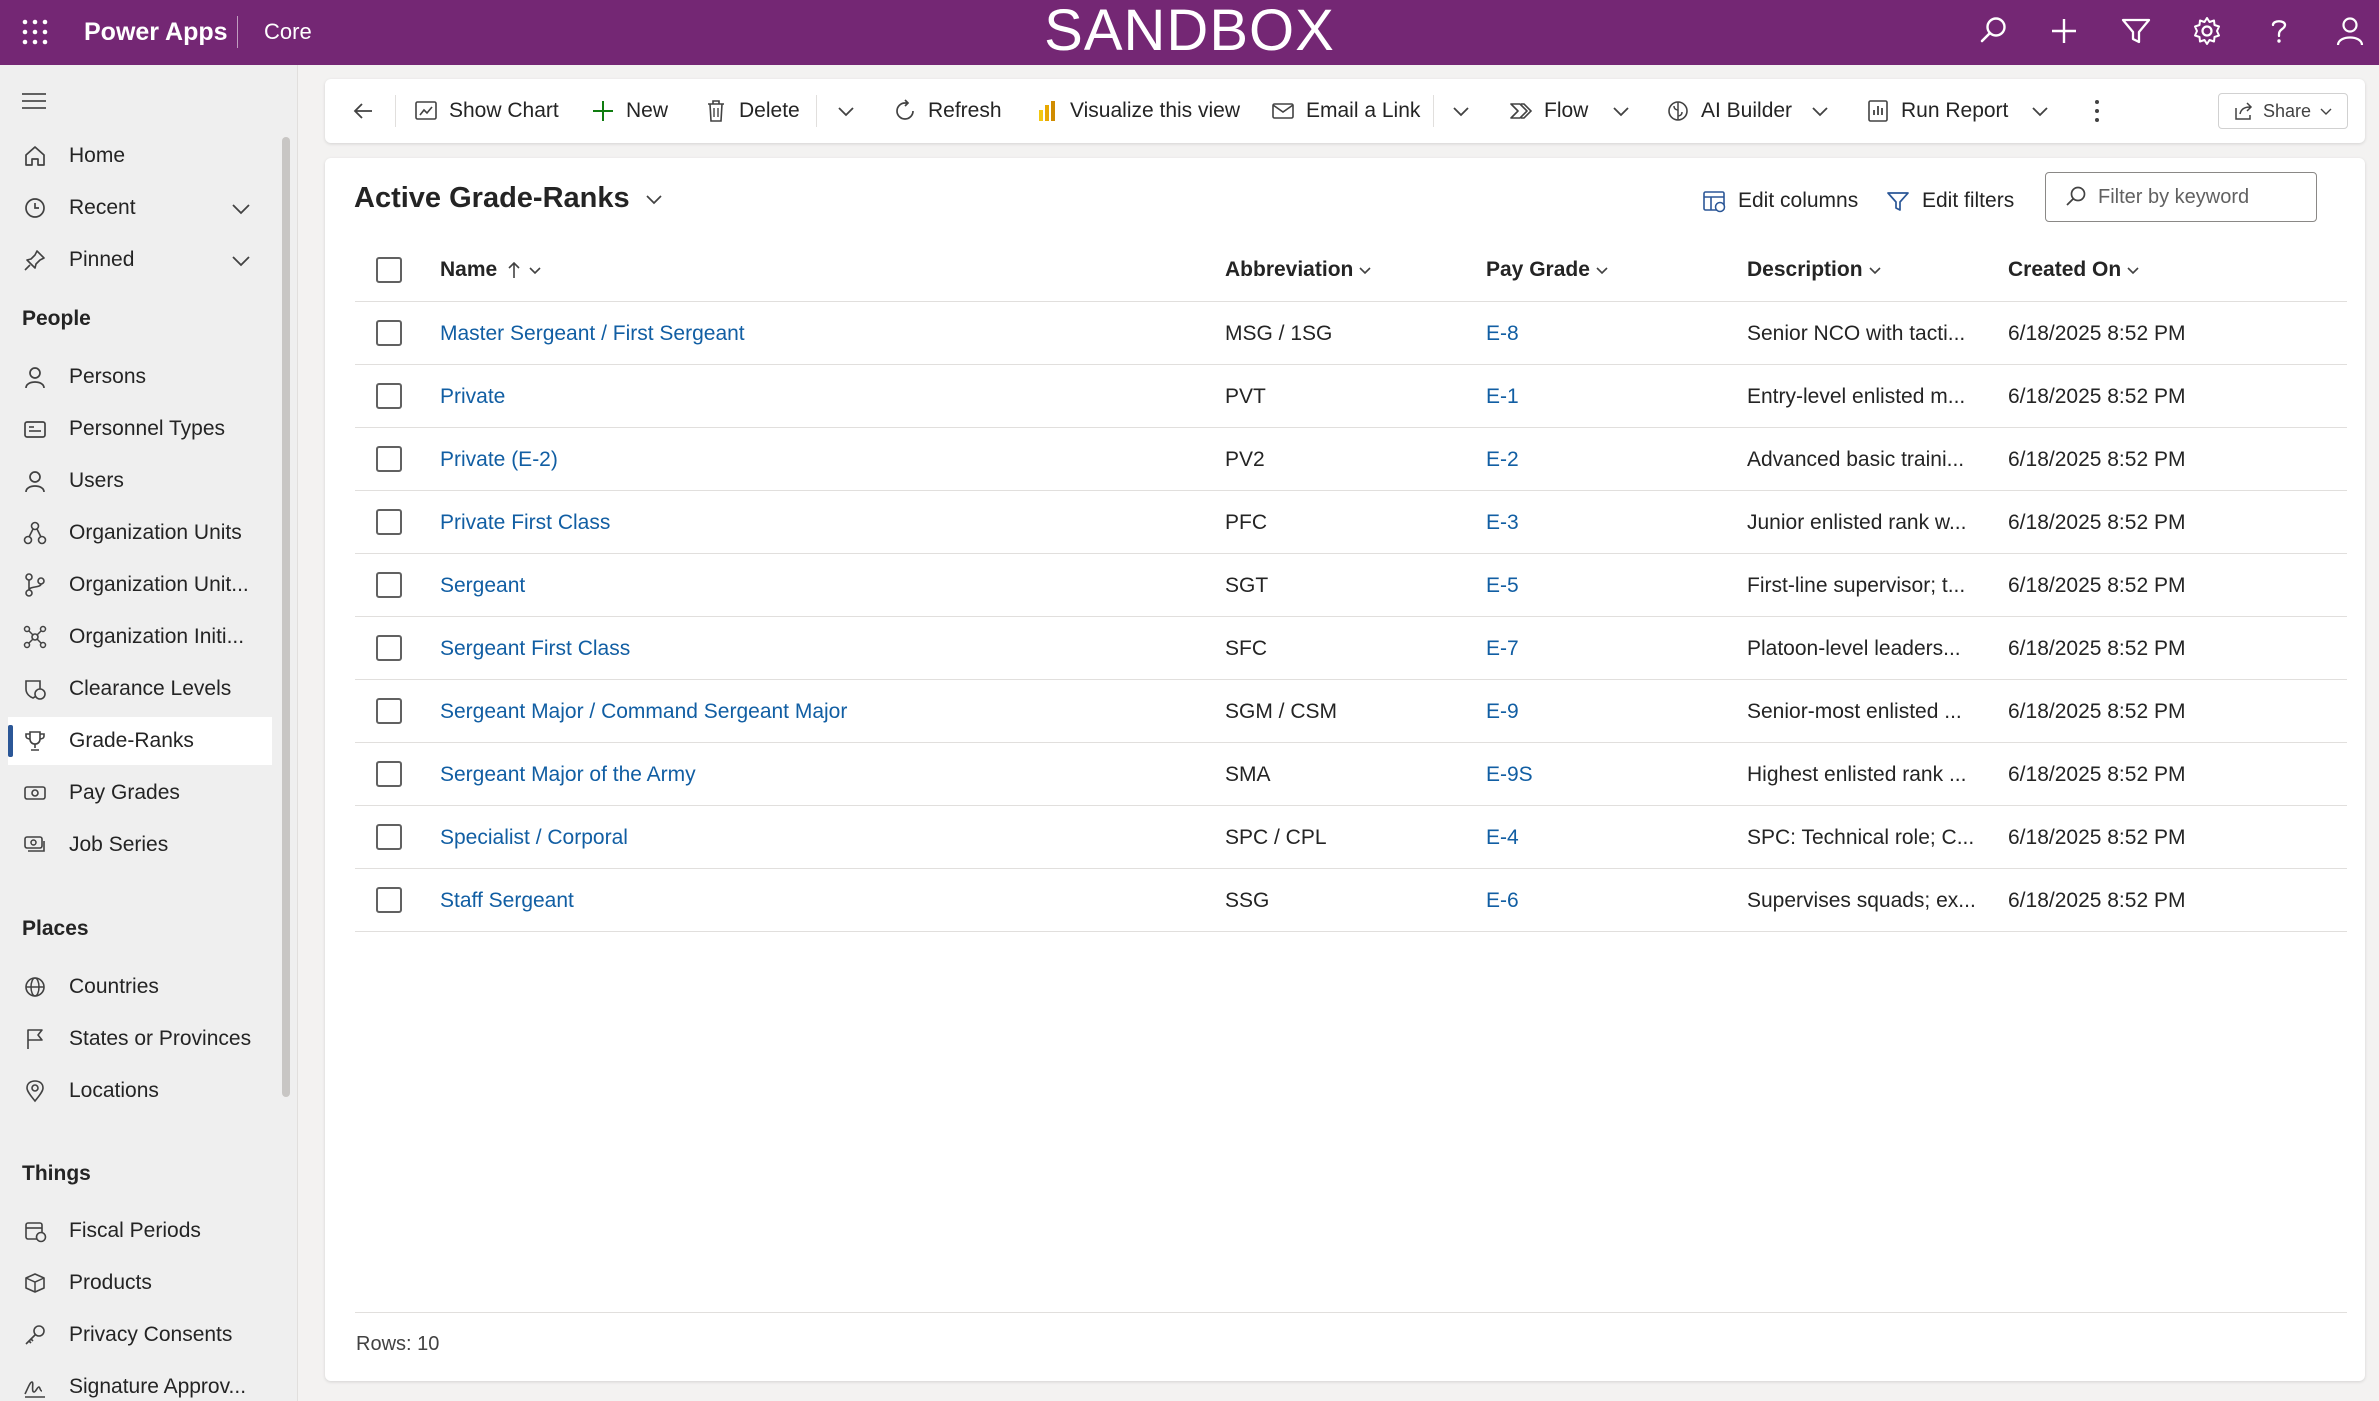  Describe the element at coordinates (2279, 31) in the screenshot. I see `help-icon` at that location.